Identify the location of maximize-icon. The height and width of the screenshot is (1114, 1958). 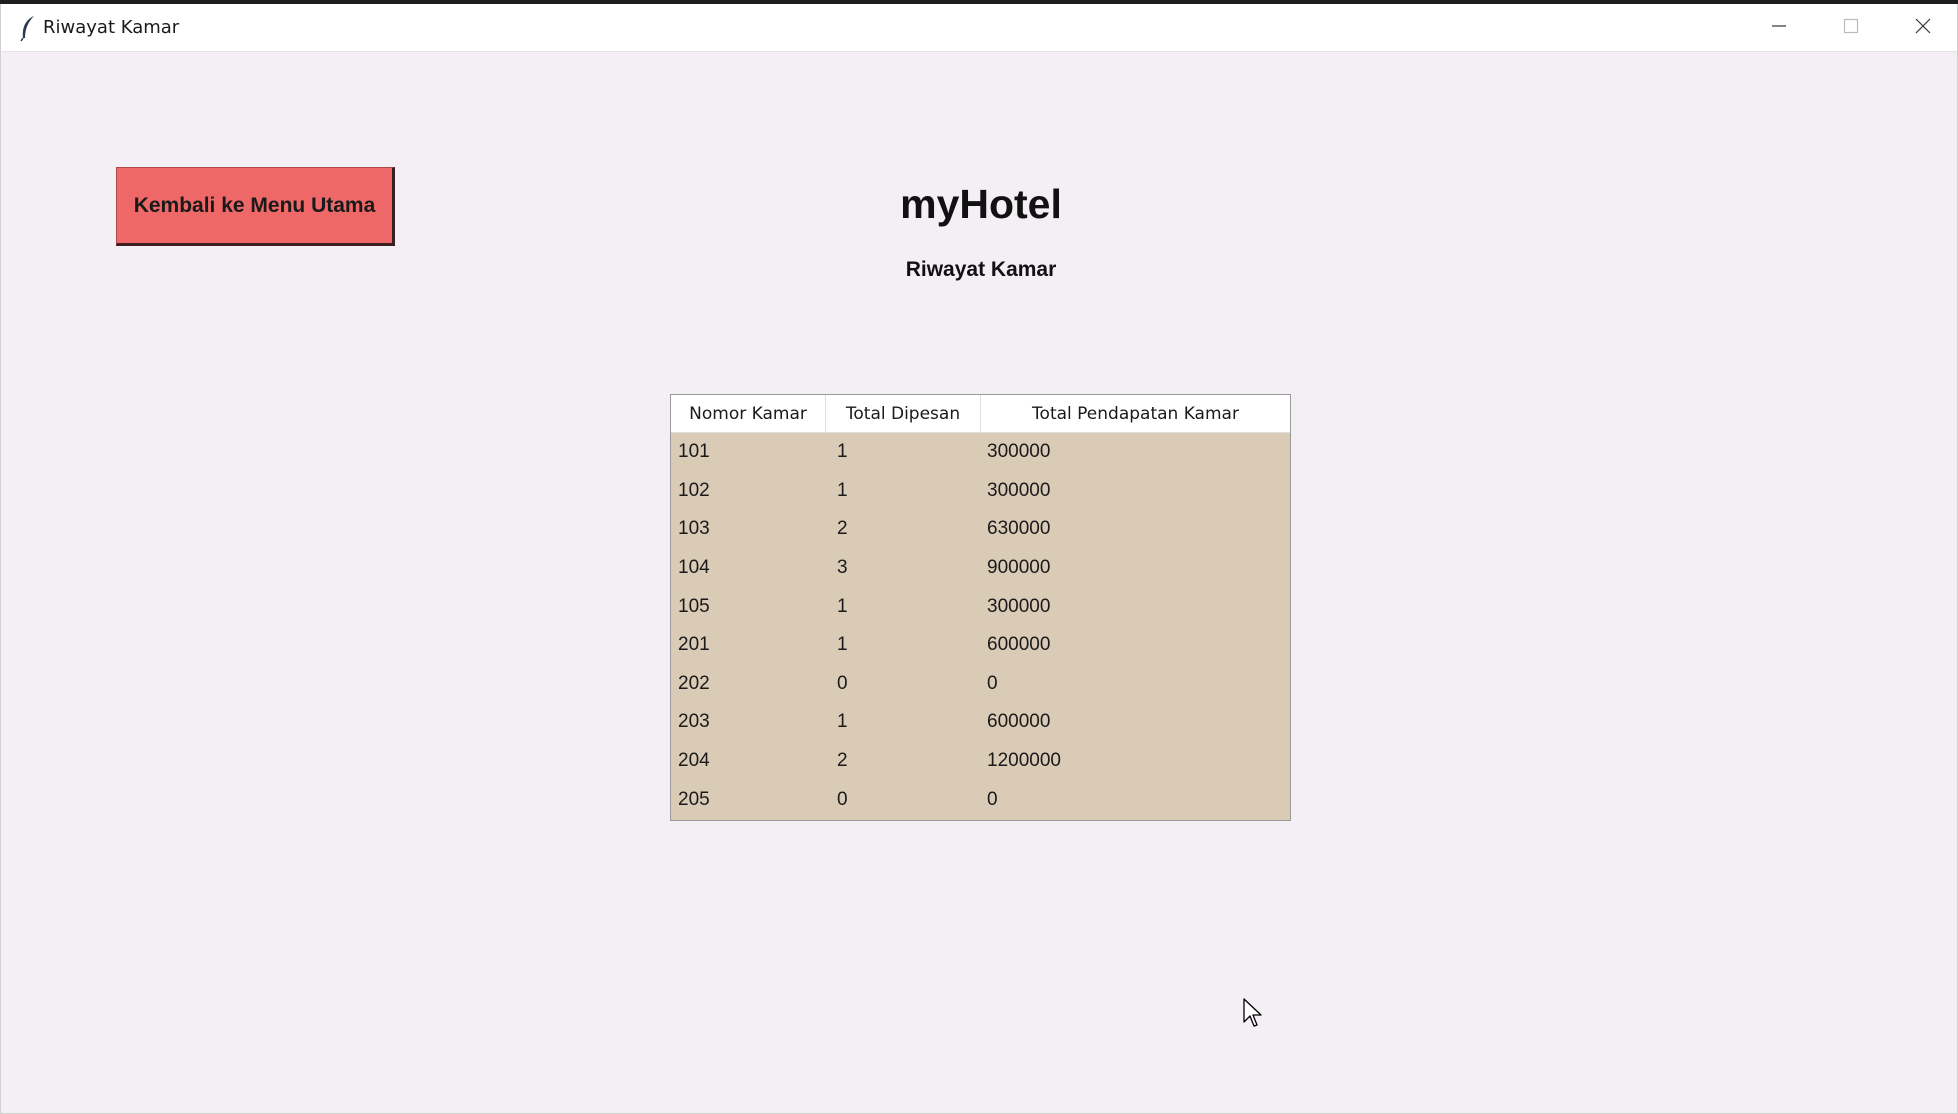
(1851, 28).